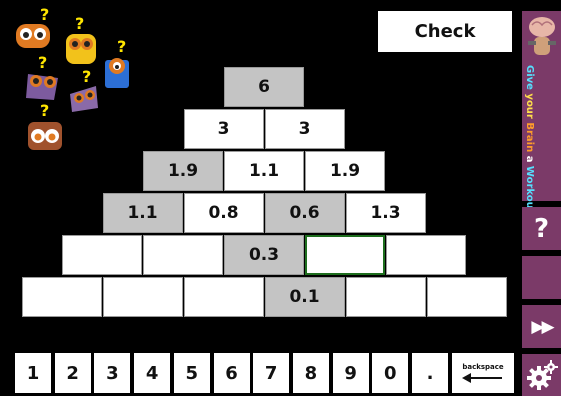 Image resolution: width=561 pixels, height=396 pixels. What do you see at coordinates (482, 377) in the screenshot?
I see `arrow-left-icon` at bounding box center [482, 377].